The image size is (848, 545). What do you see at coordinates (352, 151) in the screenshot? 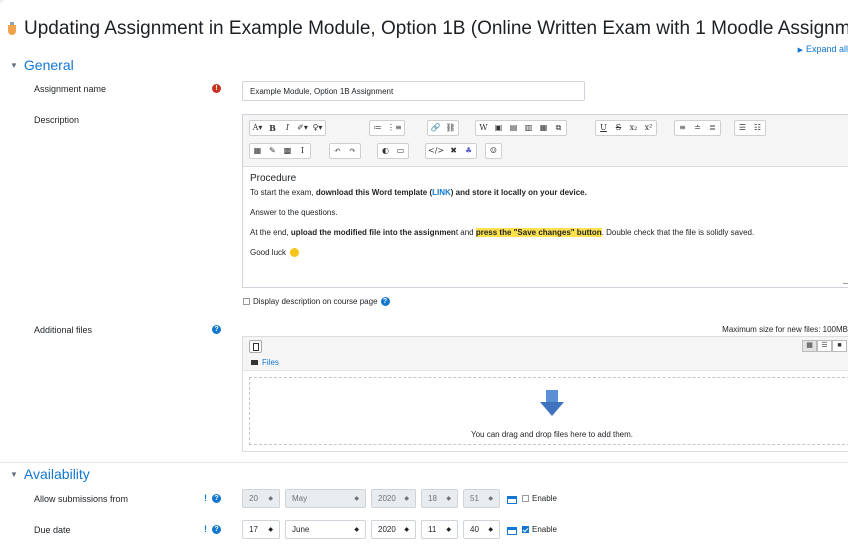
I see `redo-button: ↷` at bounding box center [352, 151].